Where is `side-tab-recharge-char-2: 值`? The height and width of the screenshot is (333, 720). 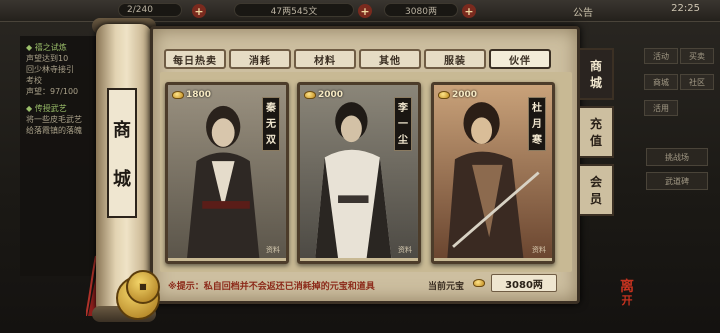
side-tab-recharge-char-2: 值 is located at coordinates (595, 141).